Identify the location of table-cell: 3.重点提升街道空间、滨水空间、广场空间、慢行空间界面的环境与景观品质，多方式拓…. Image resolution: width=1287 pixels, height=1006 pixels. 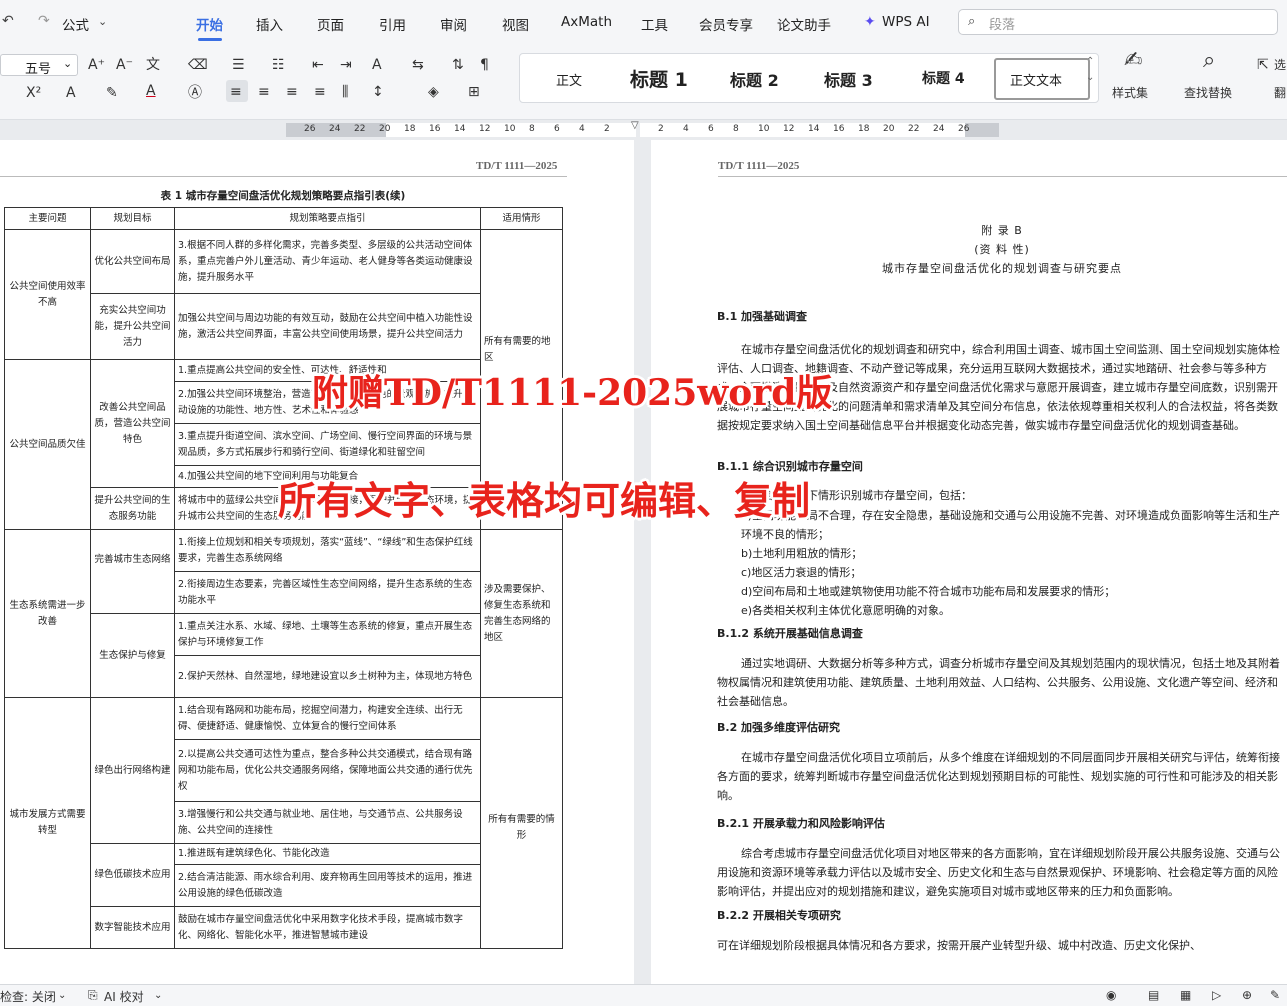
(327, 444).